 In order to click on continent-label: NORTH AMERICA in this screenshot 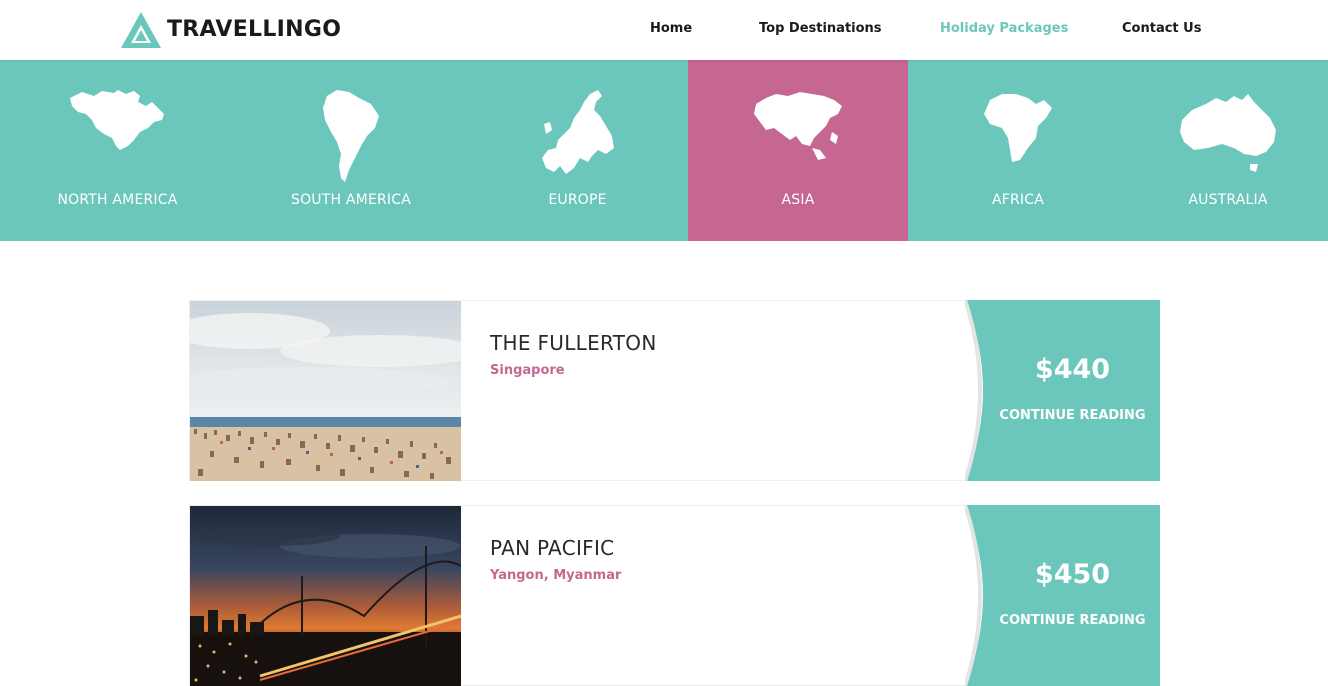, I will do `click(117, 200)`.